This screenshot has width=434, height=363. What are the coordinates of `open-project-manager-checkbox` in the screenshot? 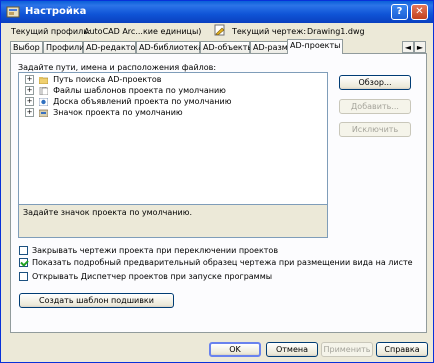 It's located at (23, 276).